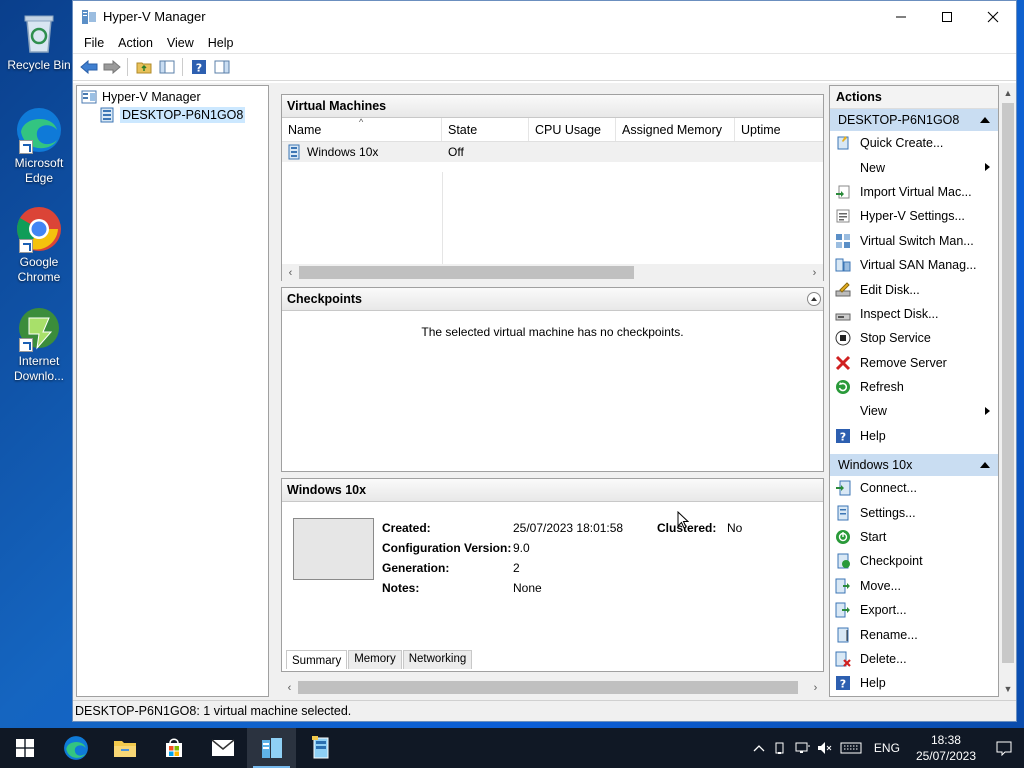  What do you see at coordinates (89, 17) in the screenshot?
I see `hyperv-app-icon` at bounding box center [89, 17].